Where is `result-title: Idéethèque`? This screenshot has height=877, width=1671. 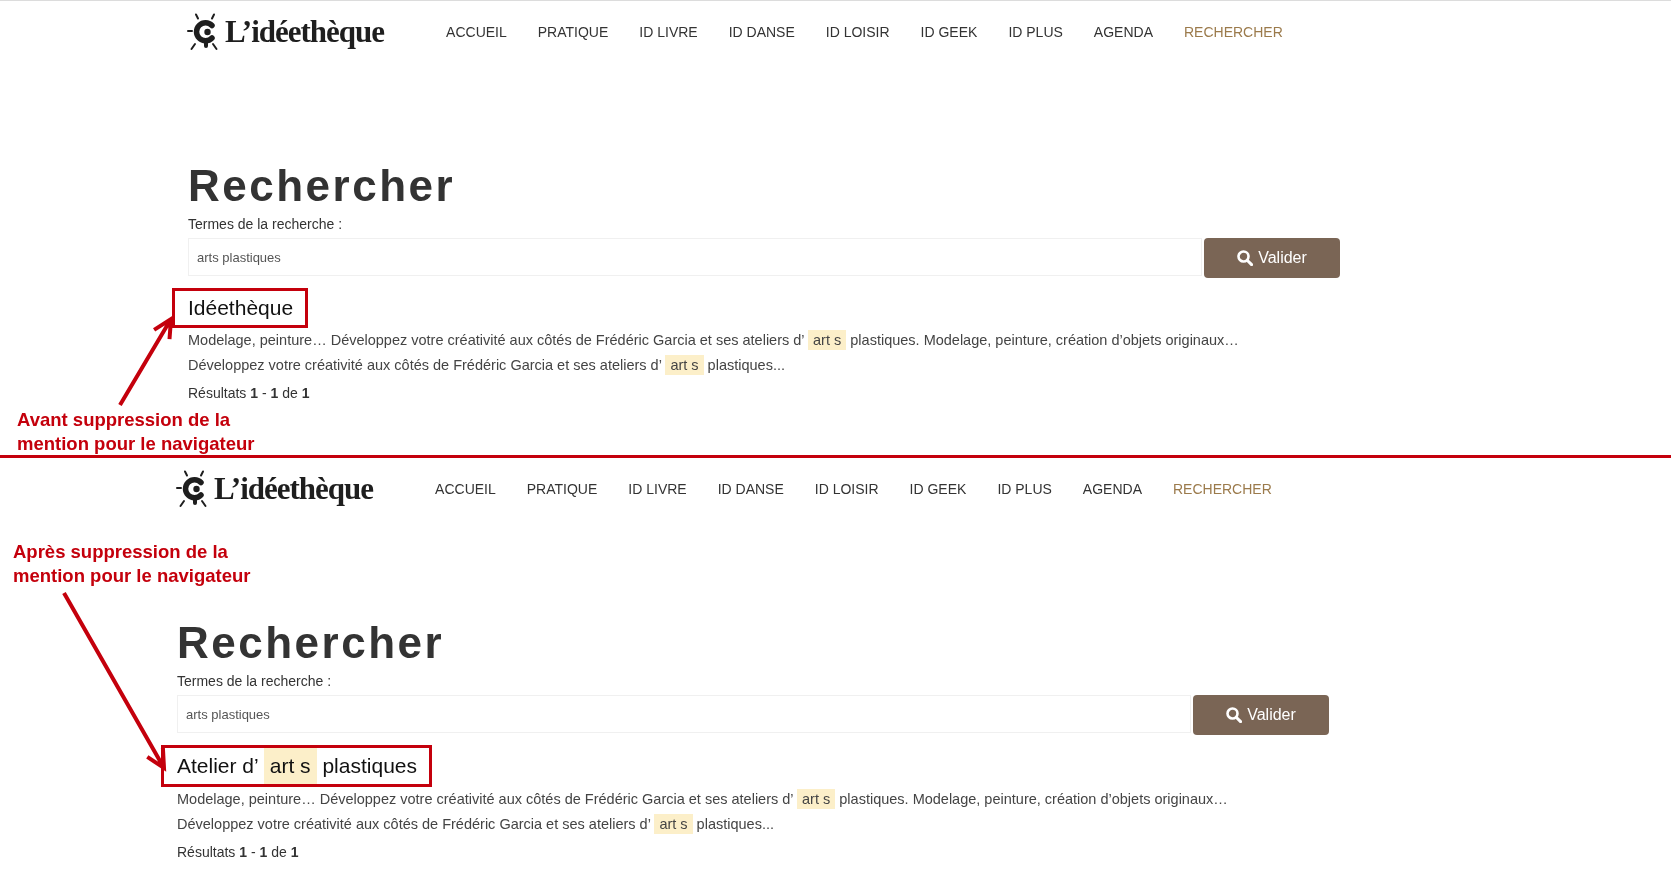 result-title: Idéethèque is located at coordinates (241, 308).